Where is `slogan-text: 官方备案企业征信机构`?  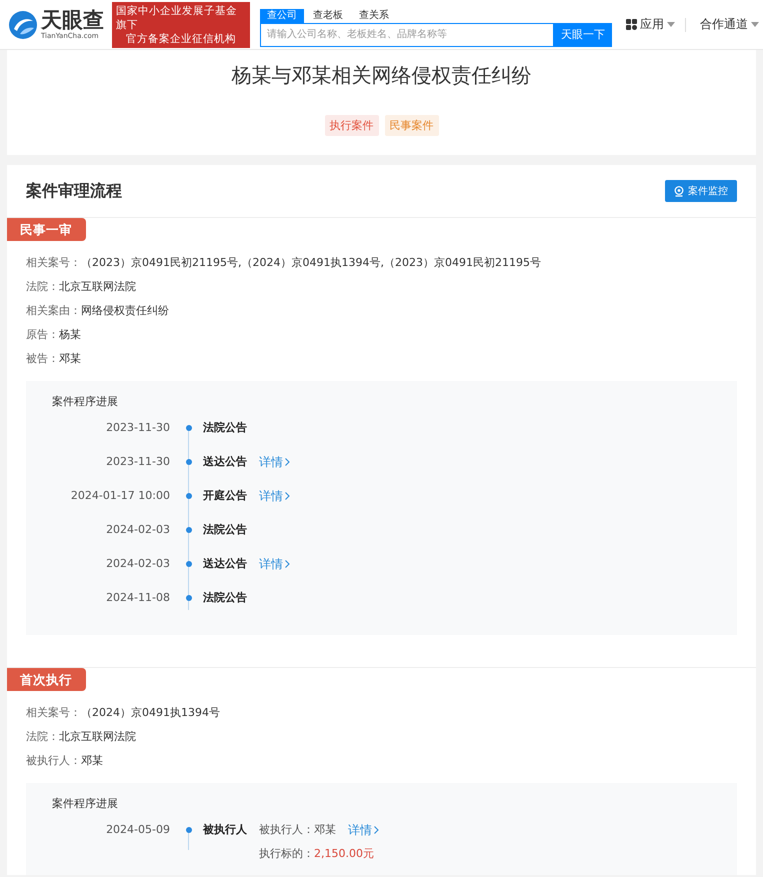 slogan-text: 官方备案企业征信机构 is located at coordinates (181, 39).